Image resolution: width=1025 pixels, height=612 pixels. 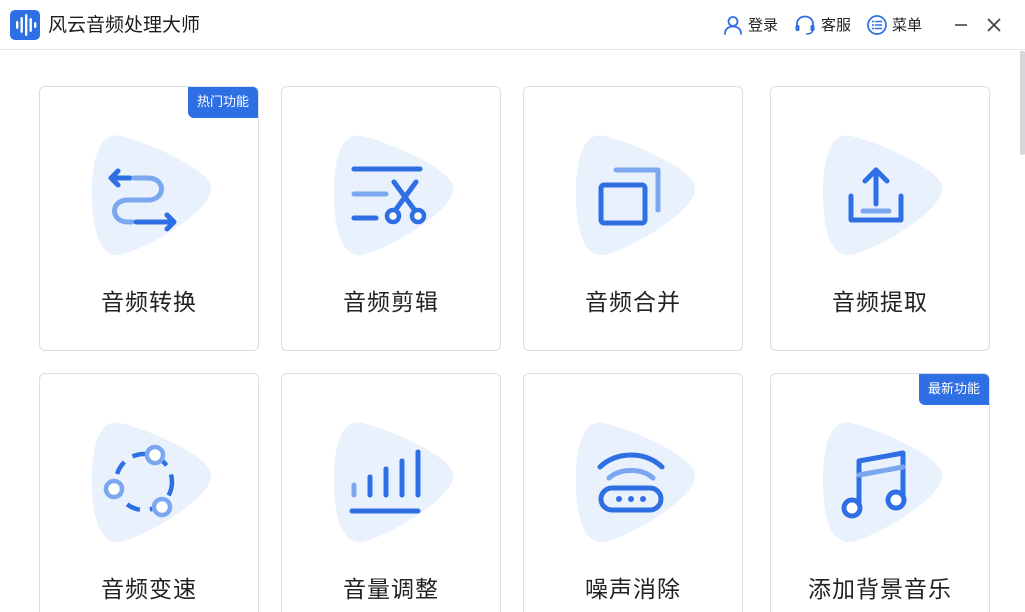 What do you see at coordinates (151, 482) in the screenshot?
I see `speed-circle-icon` at bounding box center [151, 482].